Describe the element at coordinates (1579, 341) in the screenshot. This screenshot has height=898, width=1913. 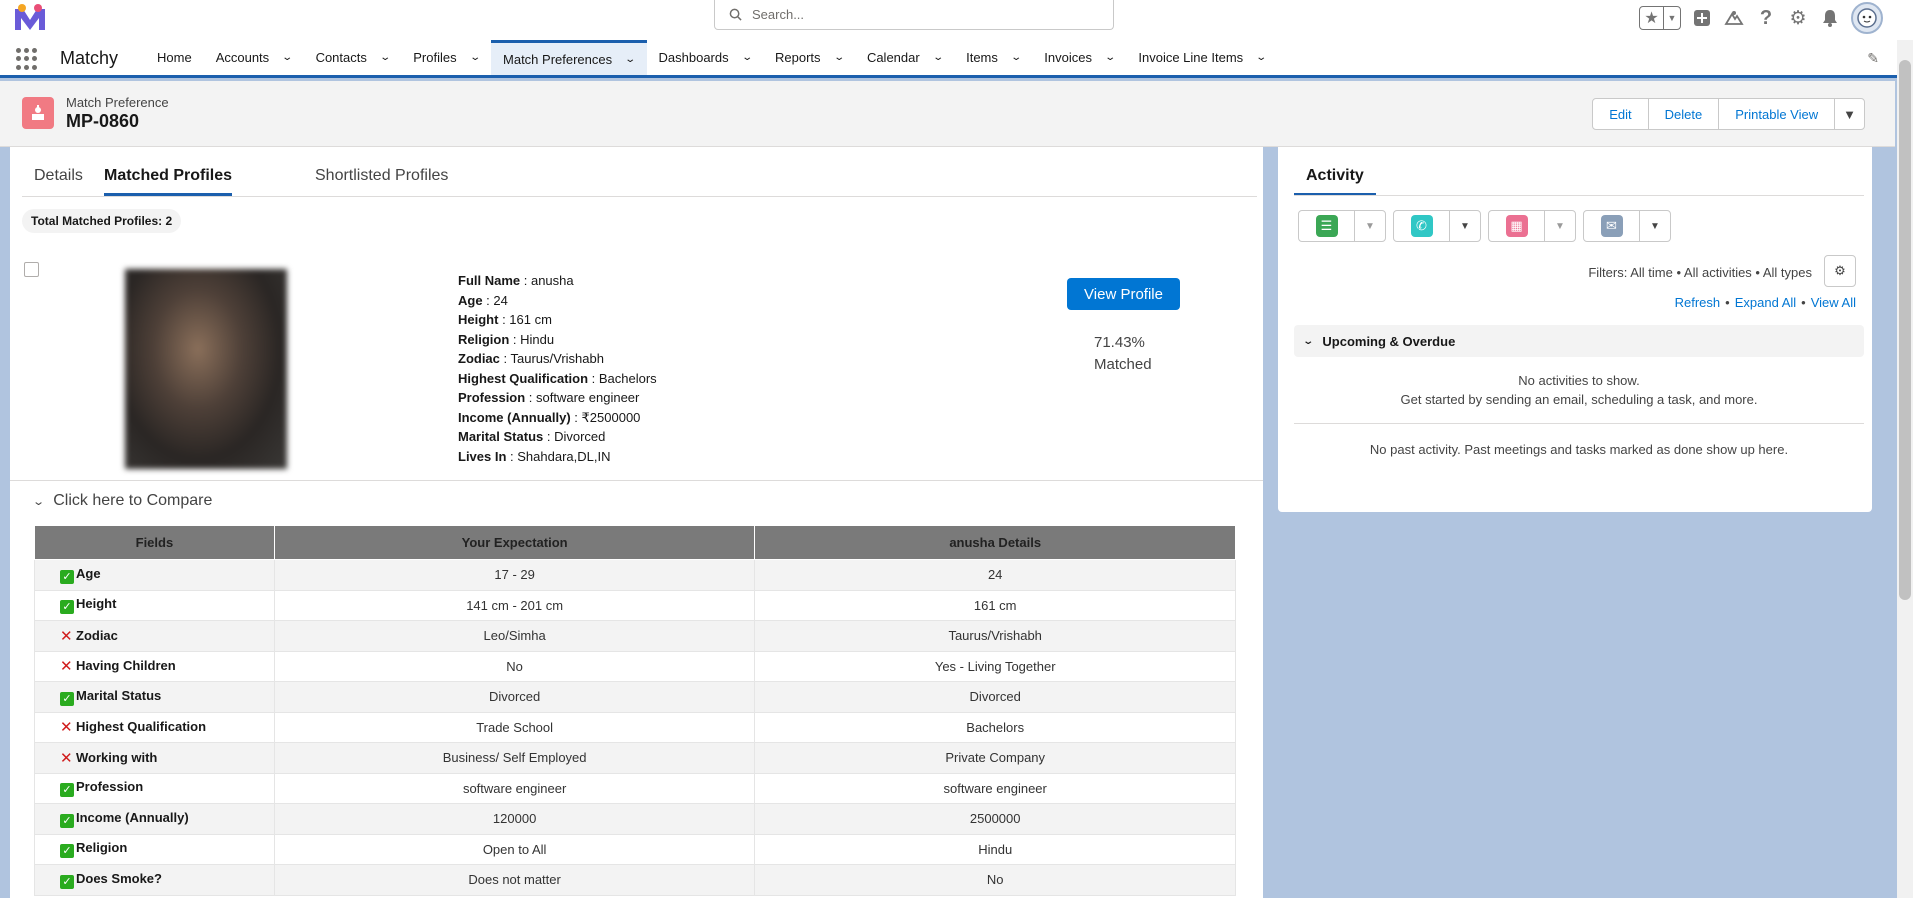
I see `upcoming-overdue-section: ⌄ Upcoming & Overdue` at that location.